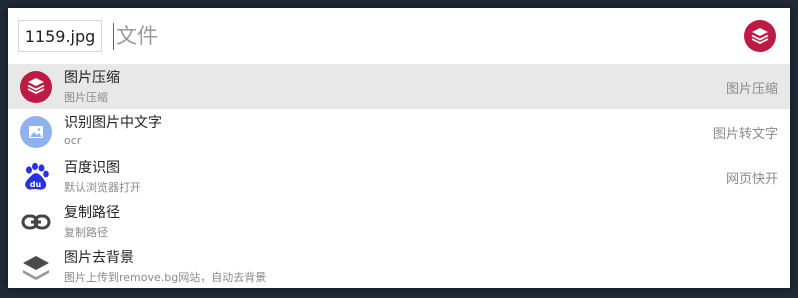  What do you see at coordinates (113, 36) in the screenshot?
I see `text-caret` at bounding box center [113, 36].